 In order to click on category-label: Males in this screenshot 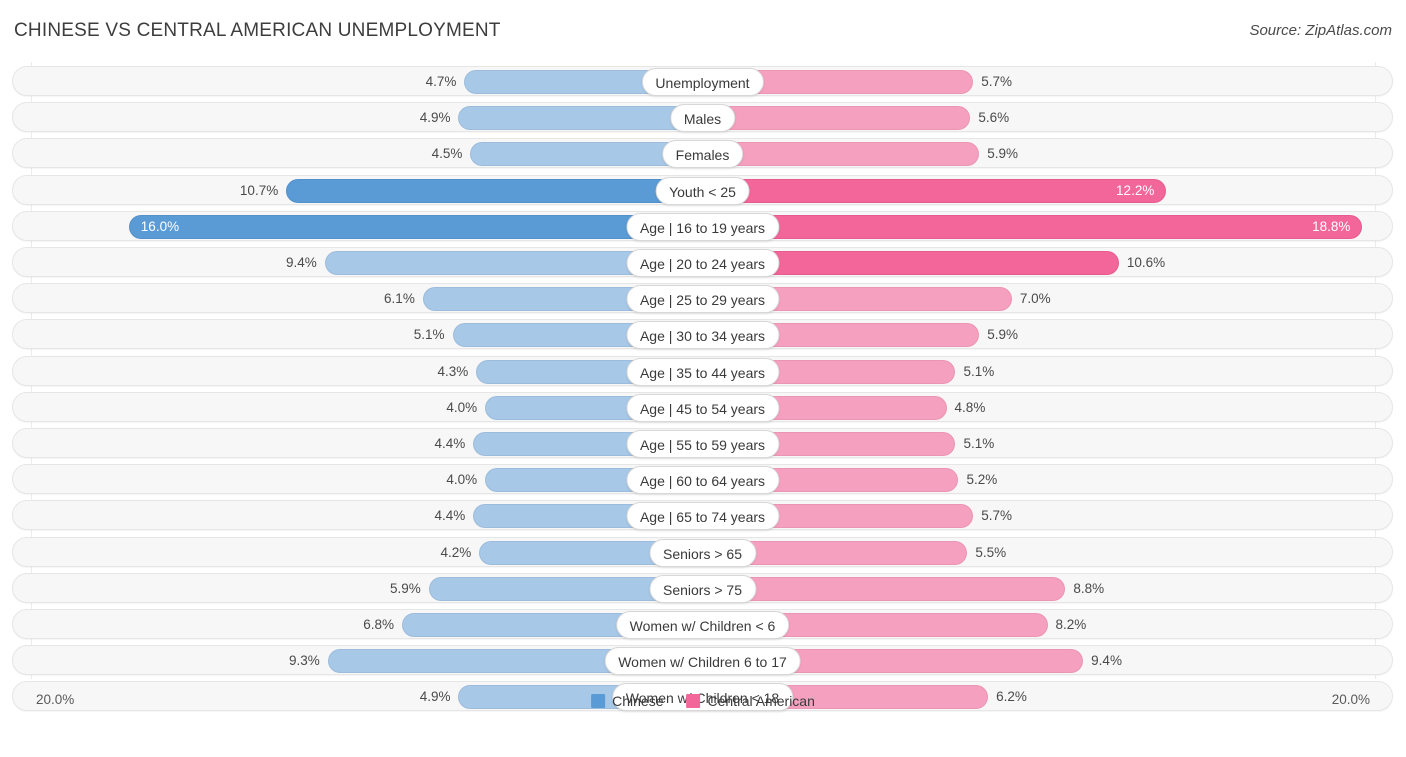, I will do `click(702, 118)`.